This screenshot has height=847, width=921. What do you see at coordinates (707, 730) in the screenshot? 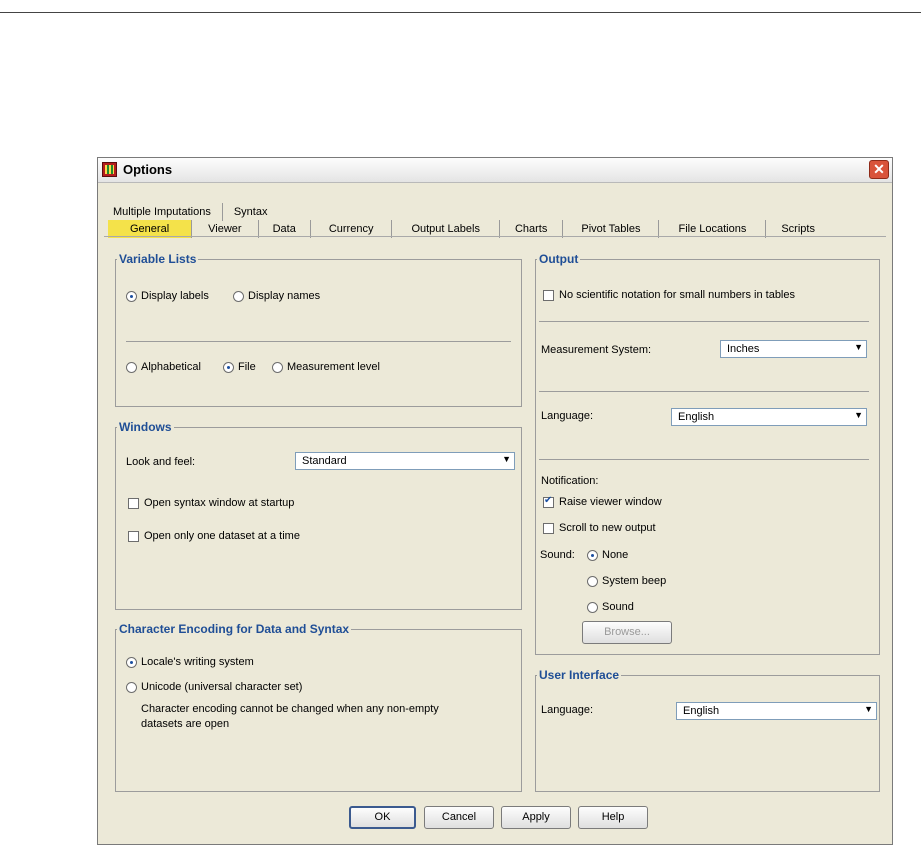
I see `user-interface-group: User Interface Language: English ▼` at bounding box center [707, 730].